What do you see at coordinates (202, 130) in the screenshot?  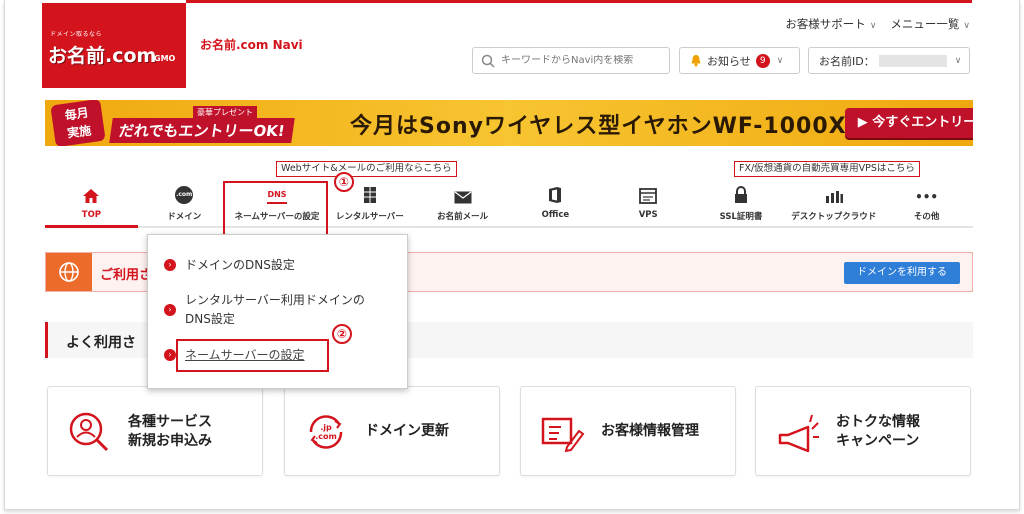 I see `banner-everyone-label: だれでもエントリーOK!` at bounding box center [202, 130].